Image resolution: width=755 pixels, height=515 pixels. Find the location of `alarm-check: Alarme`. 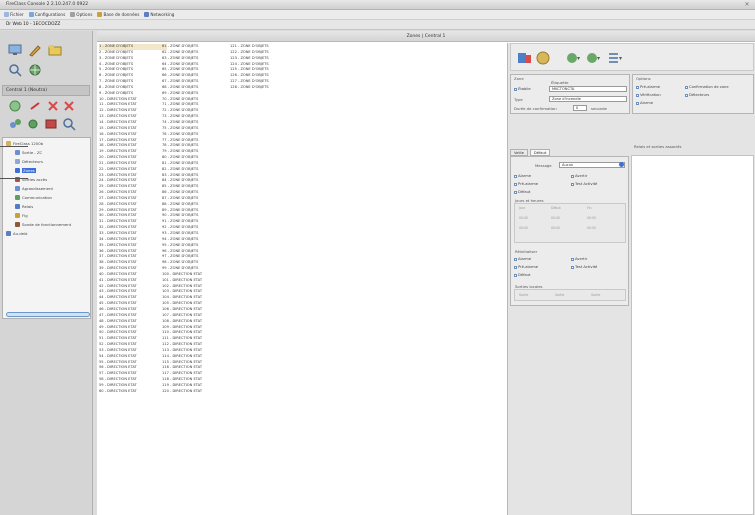

alarm-check: Alarme is located at coordinates (522, 176).